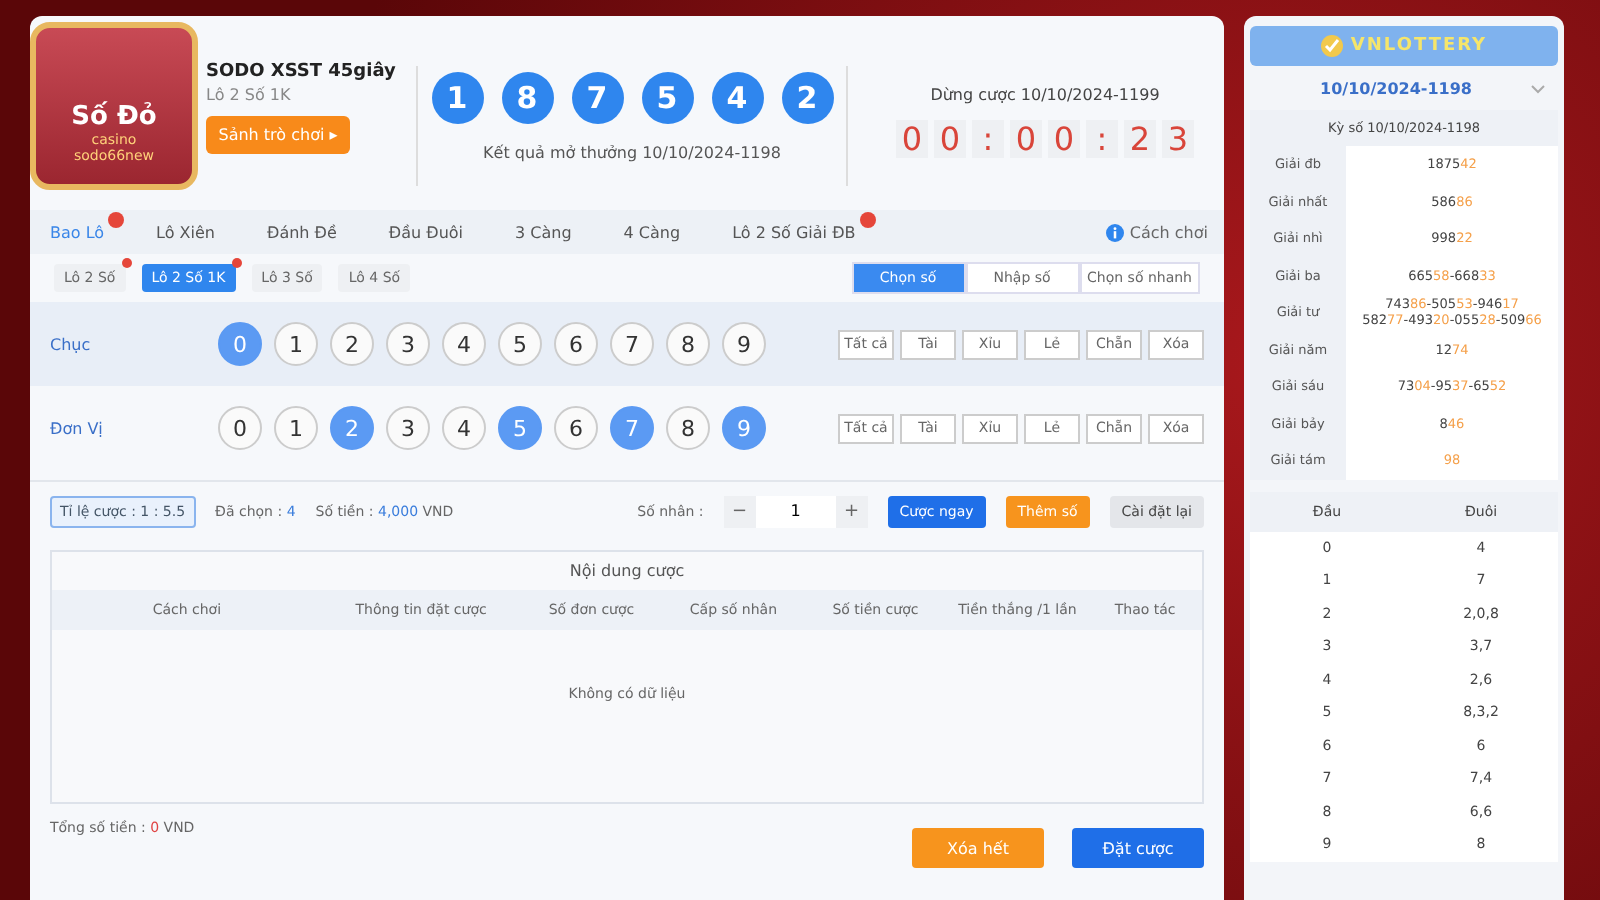 The width and height of the screenshot is (1600, 900). What do you see at coordinates (652, 232) in the screenshot?
I see `game-tab: 4 Càng` at bounding box center [652, 232].